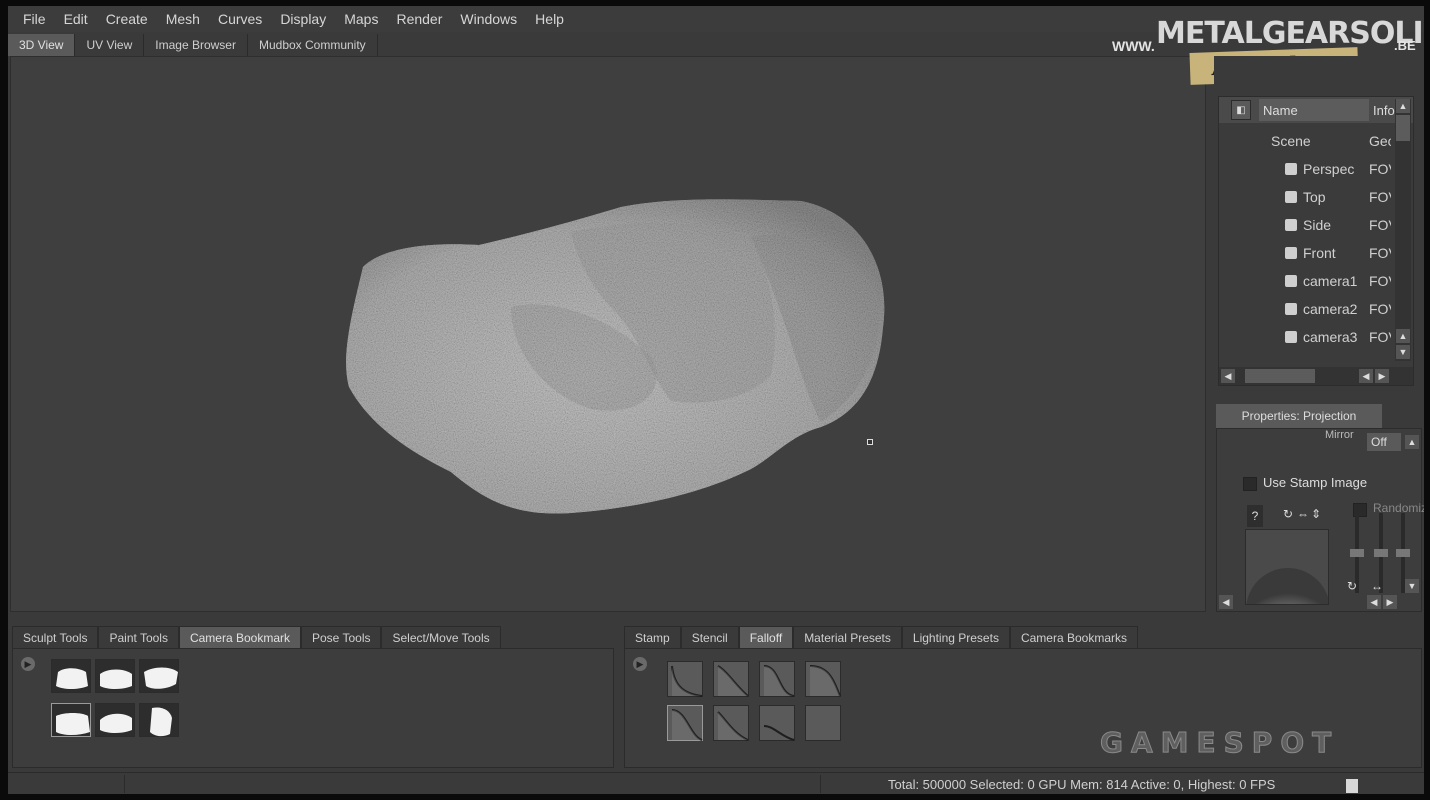 Image resolution: width=1430 pixels, height=800 pixels. I want to click on tree-item-camera3: camera3 FOV, so click(1305, 337).